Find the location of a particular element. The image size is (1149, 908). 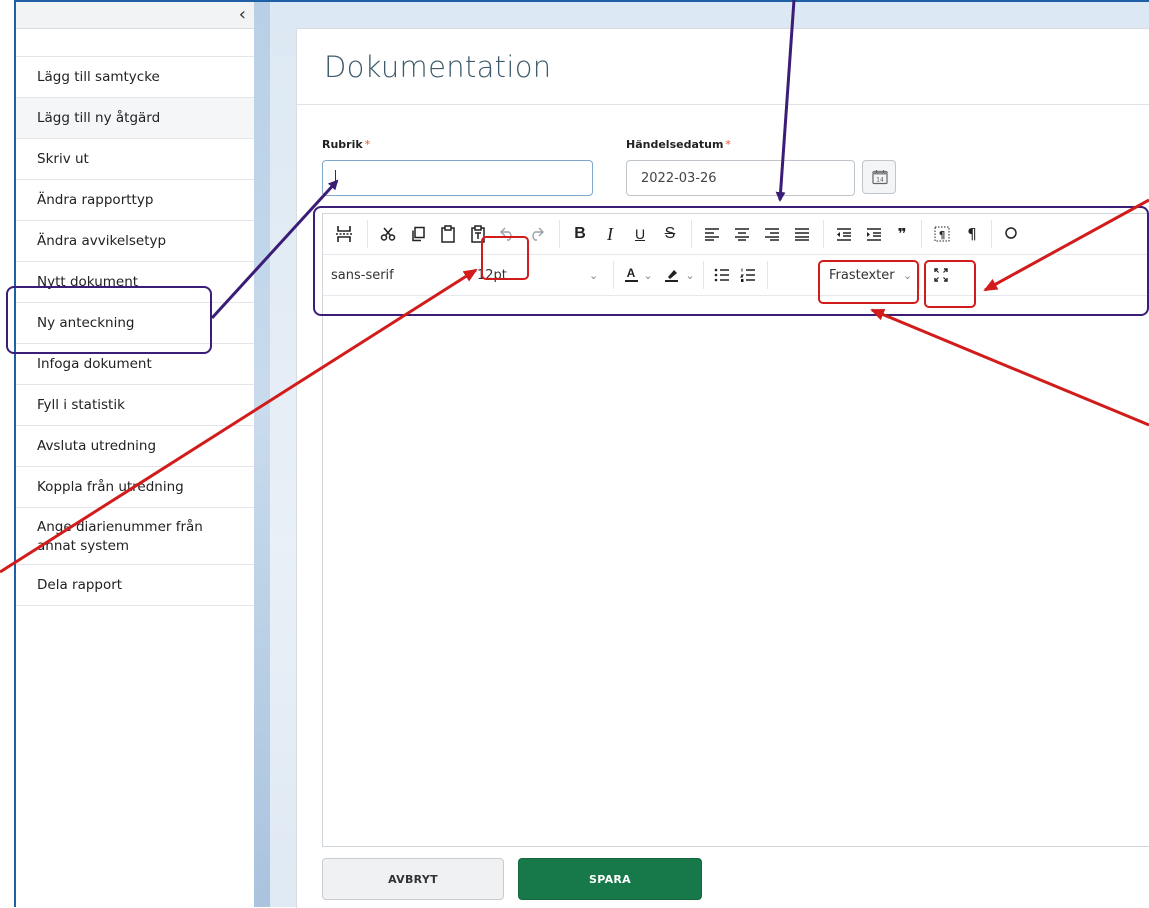

page-break-icon is located at coordinates (344, 234).